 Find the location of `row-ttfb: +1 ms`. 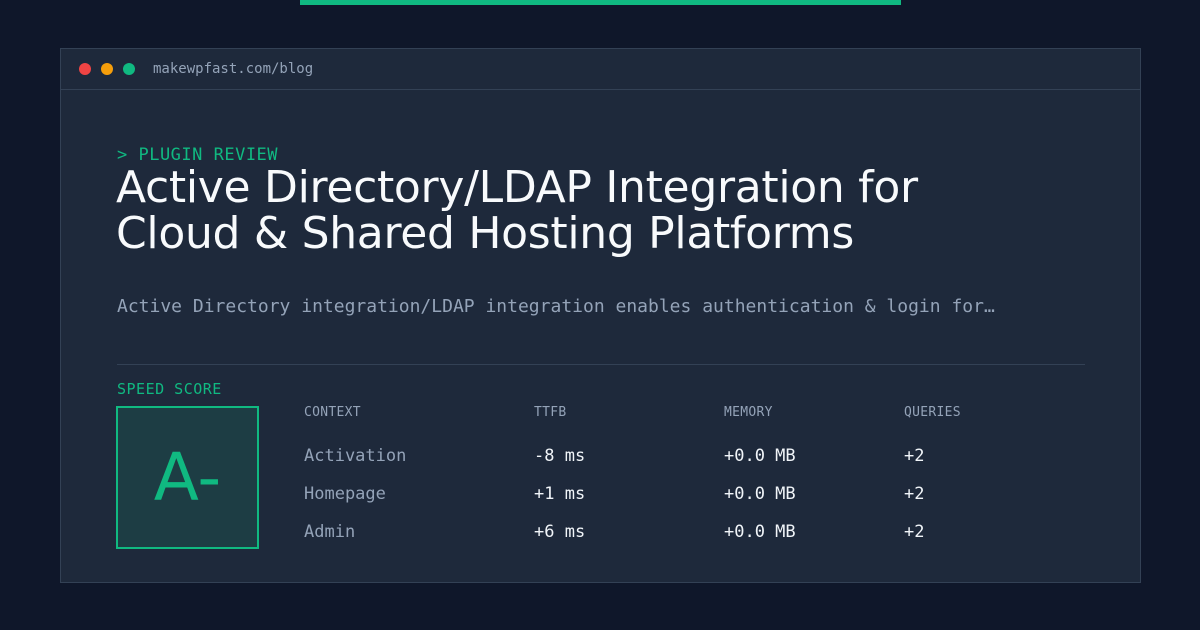

row-ttfb: +1 ms is located at coordinates (560, 494).